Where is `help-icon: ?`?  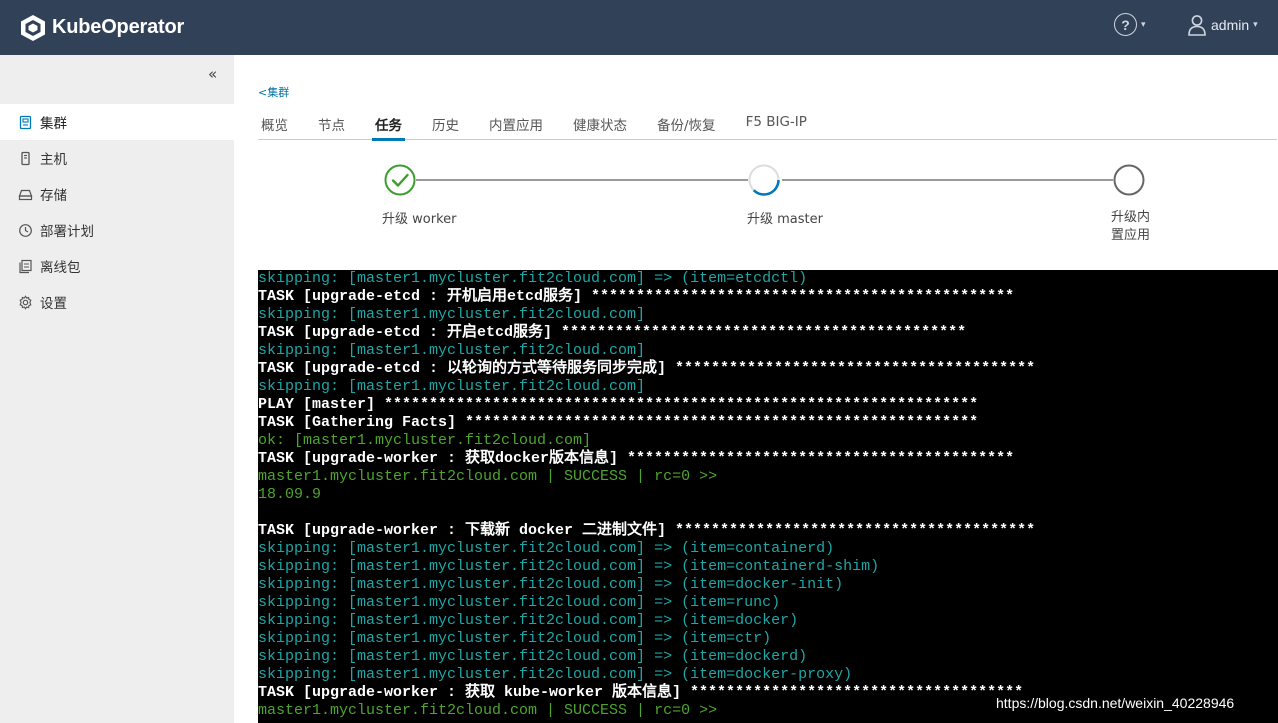
help-icon: ? is located at coordinates (1125, 24).